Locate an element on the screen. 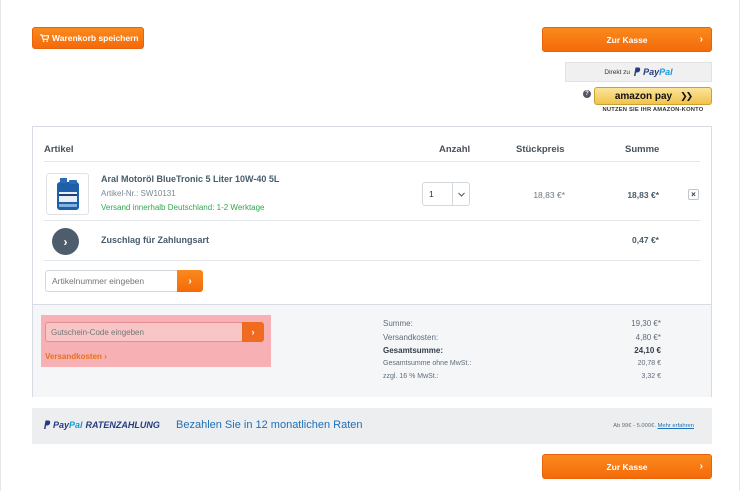  totals-label: Gesamtsumme ohne MwSt.: is located at coordinates (427, 363).